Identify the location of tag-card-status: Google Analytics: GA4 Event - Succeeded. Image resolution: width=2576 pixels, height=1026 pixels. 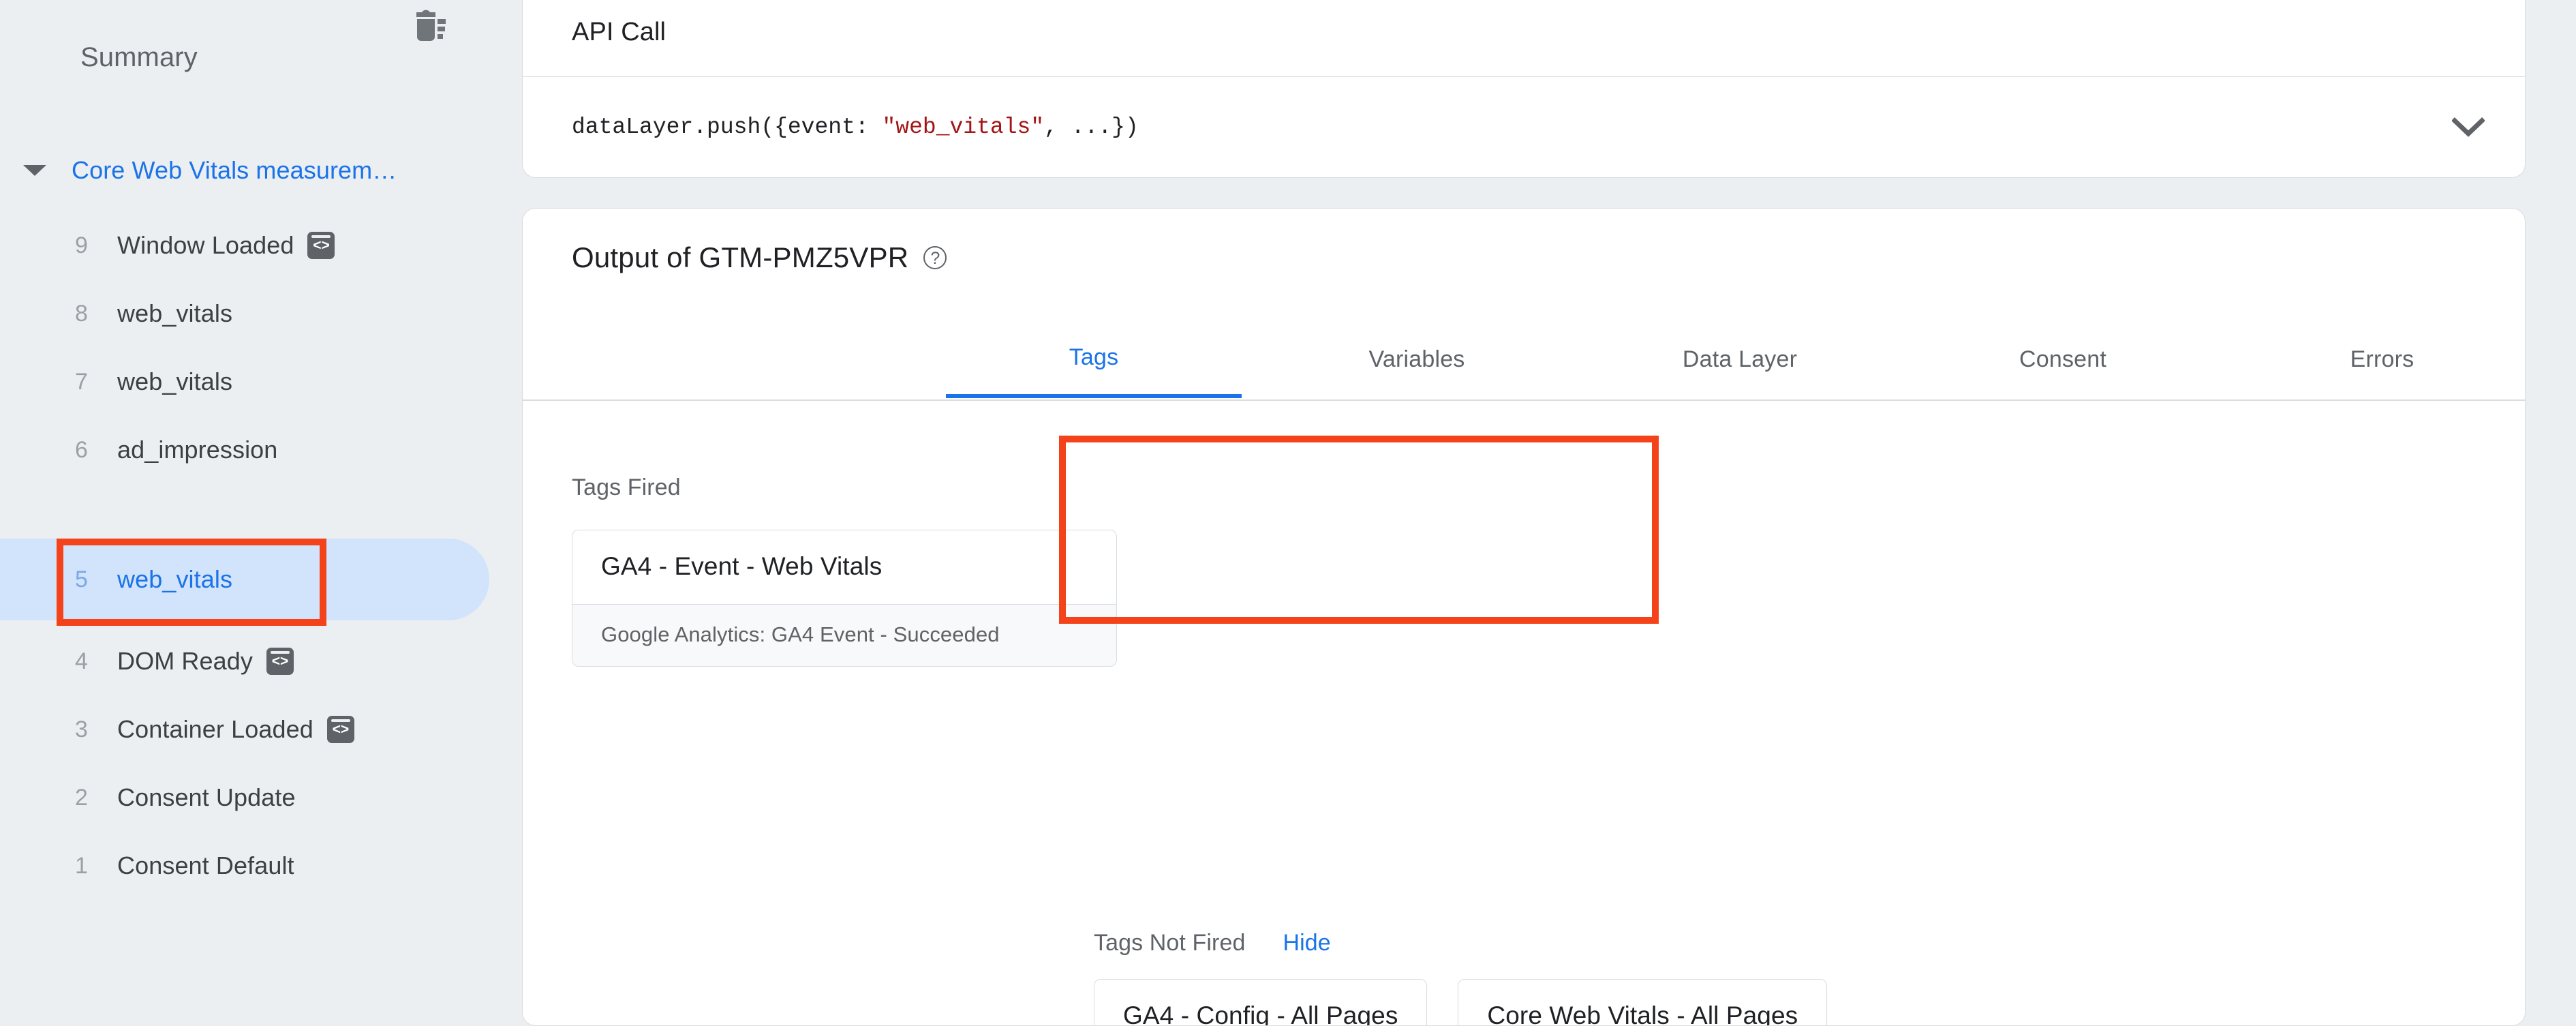
(844, 635).